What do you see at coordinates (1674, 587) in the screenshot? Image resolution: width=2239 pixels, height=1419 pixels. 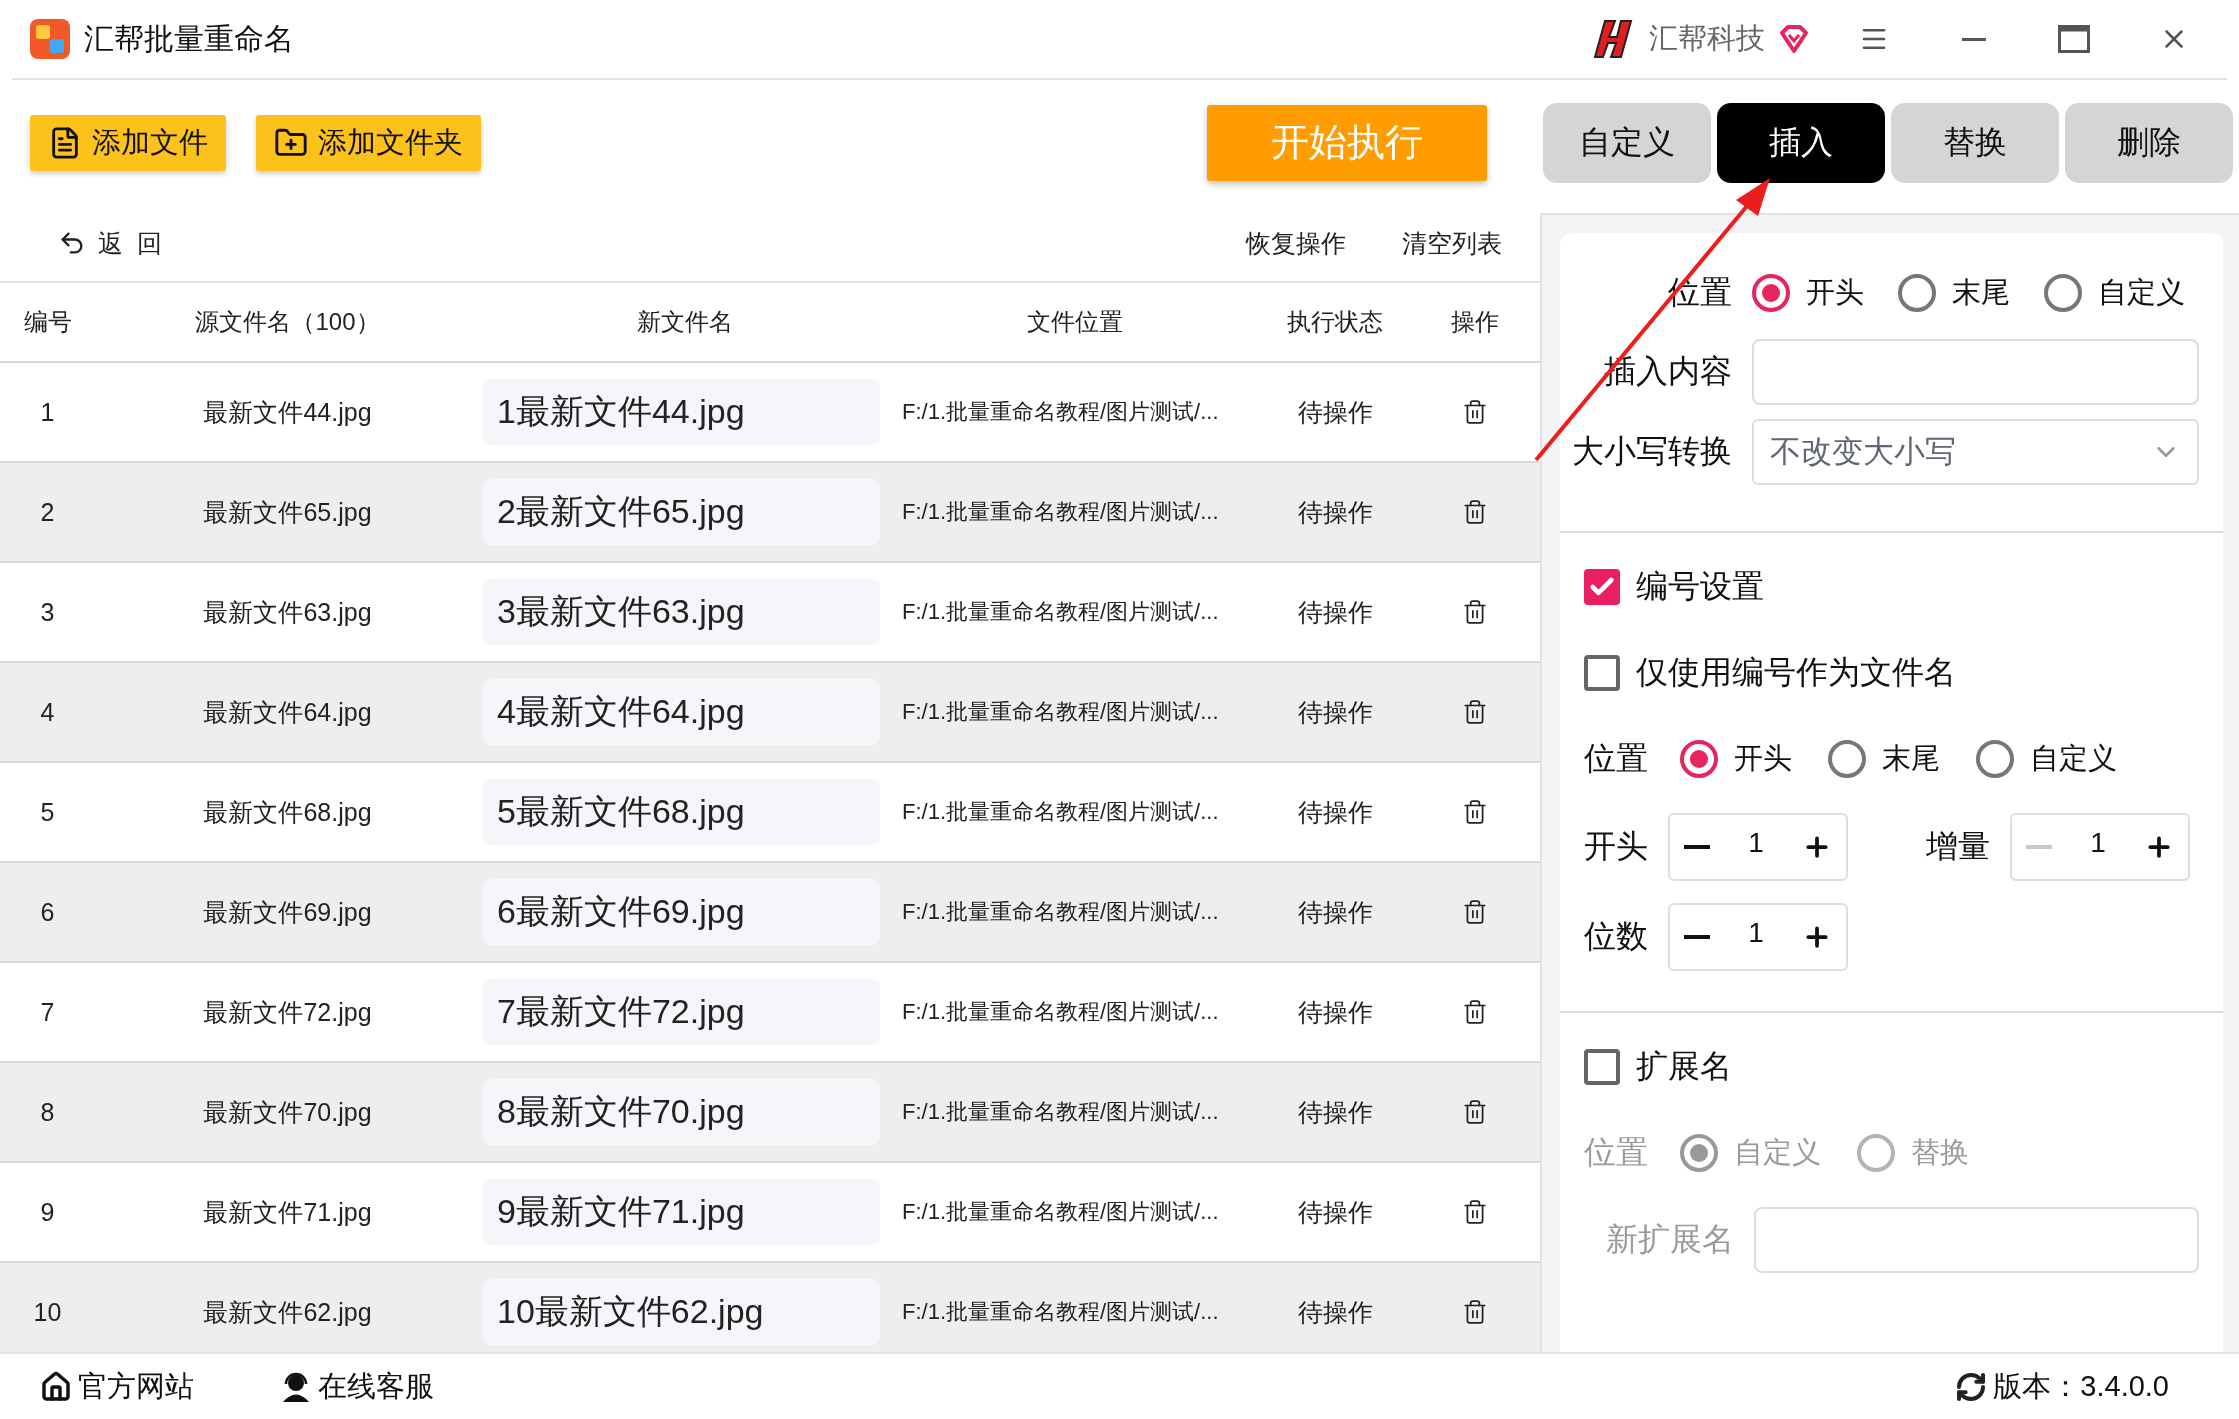 I see `checkbox: 编号设置` at bounding box center [1674, 587].